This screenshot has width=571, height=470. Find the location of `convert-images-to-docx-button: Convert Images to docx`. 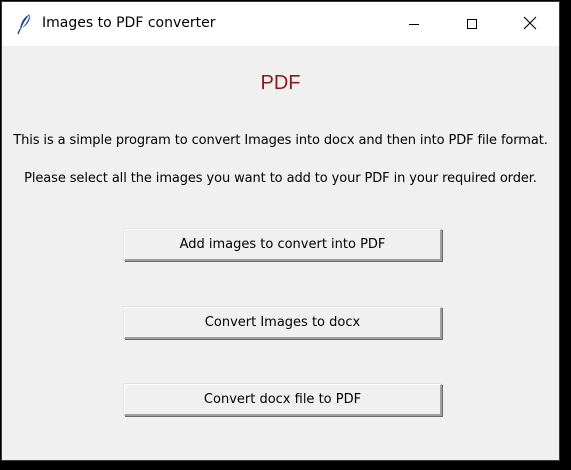

convert-images-to-docx-button: Convert Images to docx is located at coordinates (283, 323).